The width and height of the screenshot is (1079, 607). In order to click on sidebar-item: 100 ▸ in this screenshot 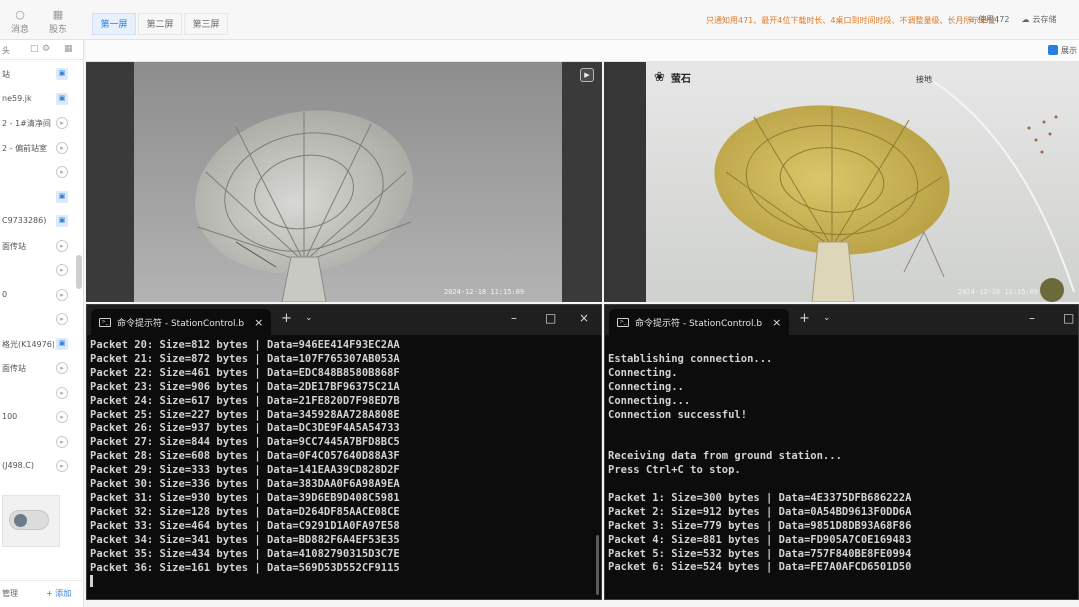, I will do `click(42, 417)`.